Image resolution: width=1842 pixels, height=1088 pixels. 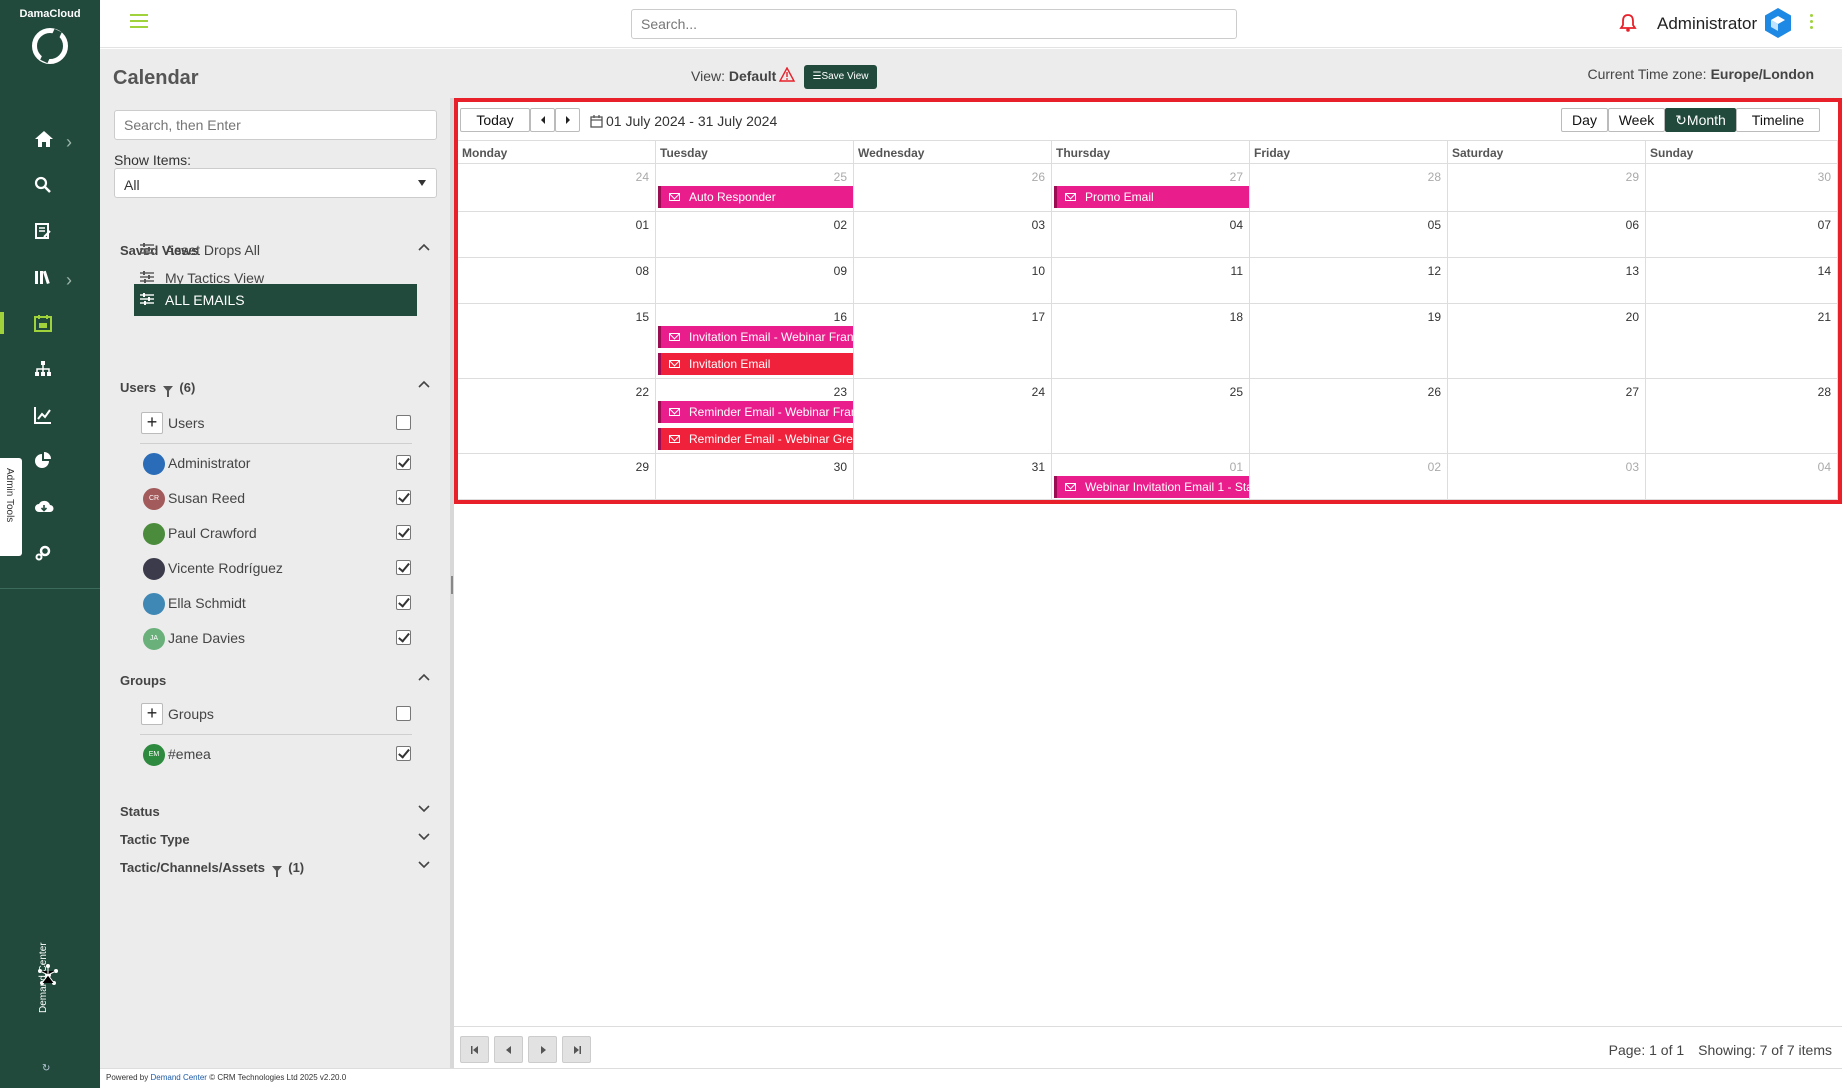 What do you see at coordinates (557, 281) in the screenshot?
I see `day-cell: 08` at bounding box center [557, 281].